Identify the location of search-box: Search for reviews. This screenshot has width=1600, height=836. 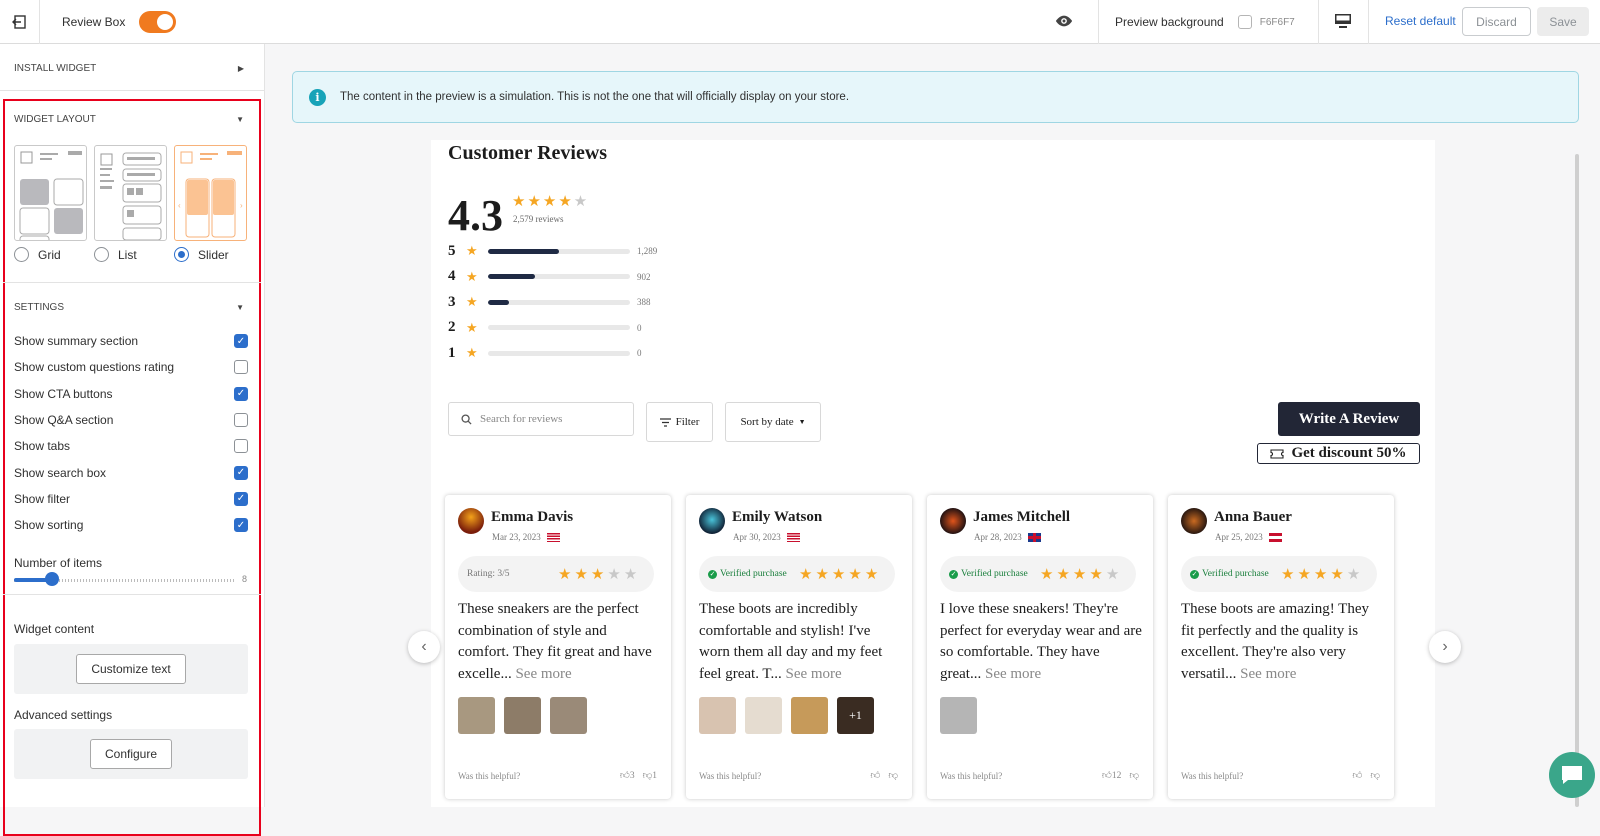
(541, 419).